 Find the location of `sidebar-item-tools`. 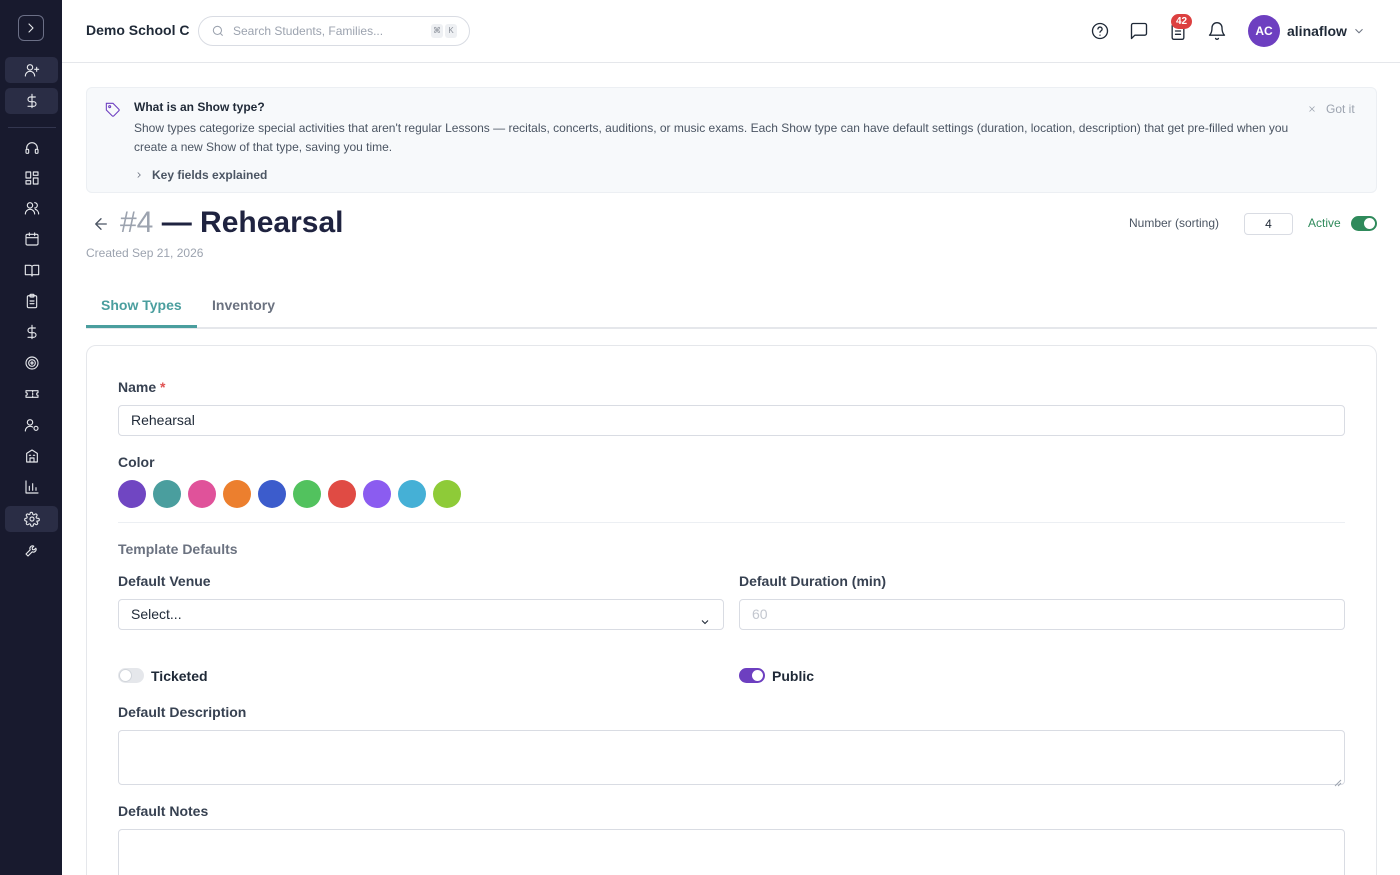

sidebar-item-tools is located at coordinates (31, 550).